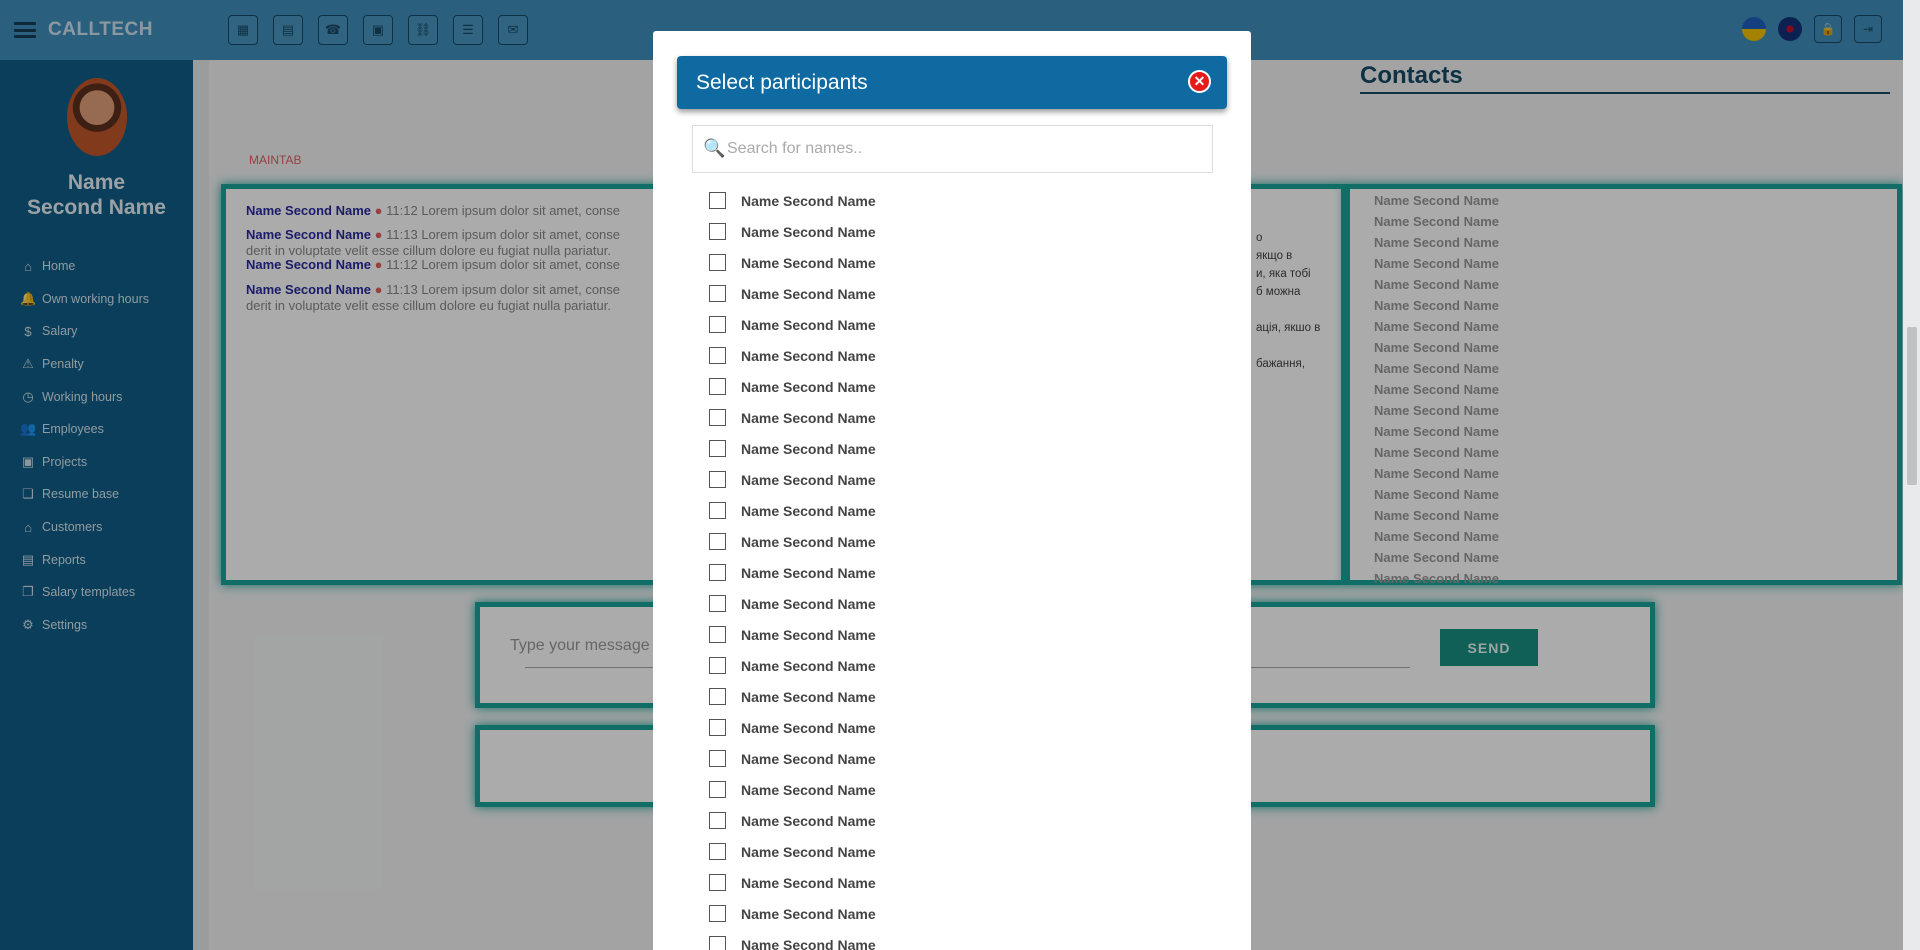  I want to click on page-scrollbar, so click(1911, 475).